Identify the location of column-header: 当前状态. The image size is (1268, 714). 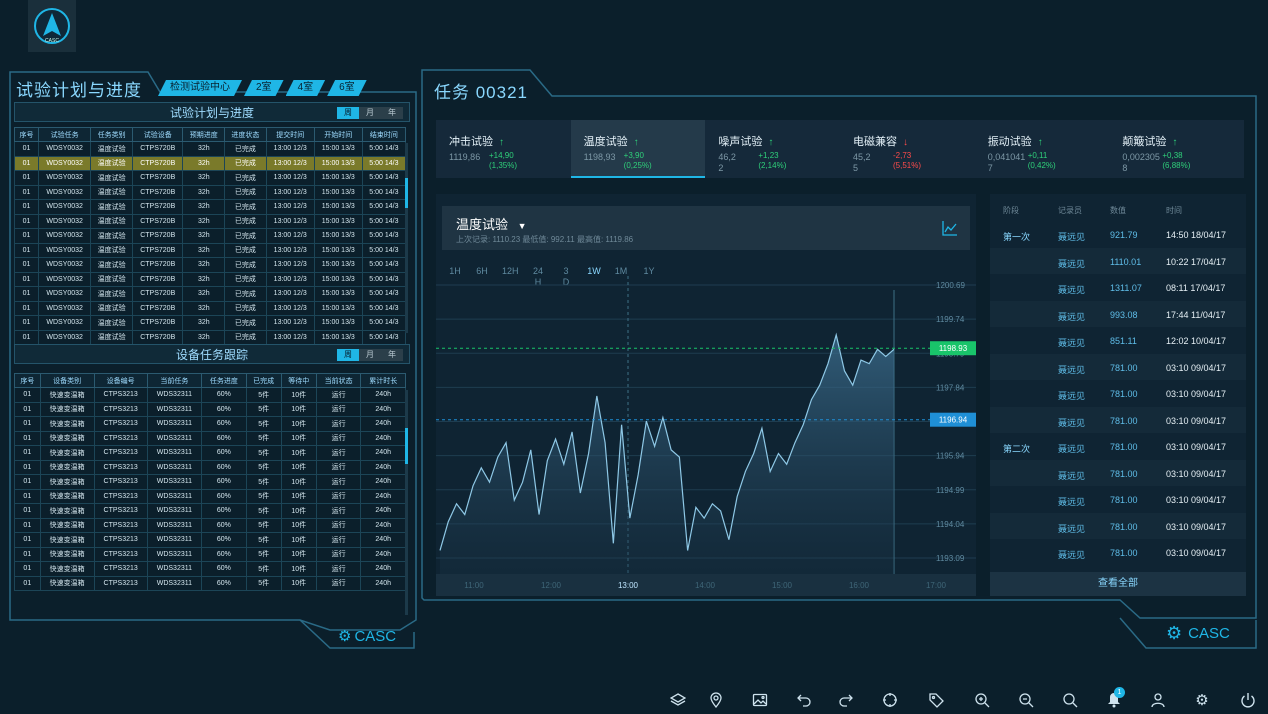
(338, 380).